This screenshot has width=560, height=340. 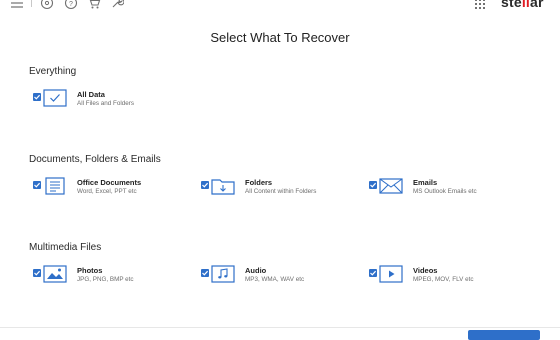 I want to click on option-photos: Photos JPG, PNG, BMP etc, so click(x=113, y=277).